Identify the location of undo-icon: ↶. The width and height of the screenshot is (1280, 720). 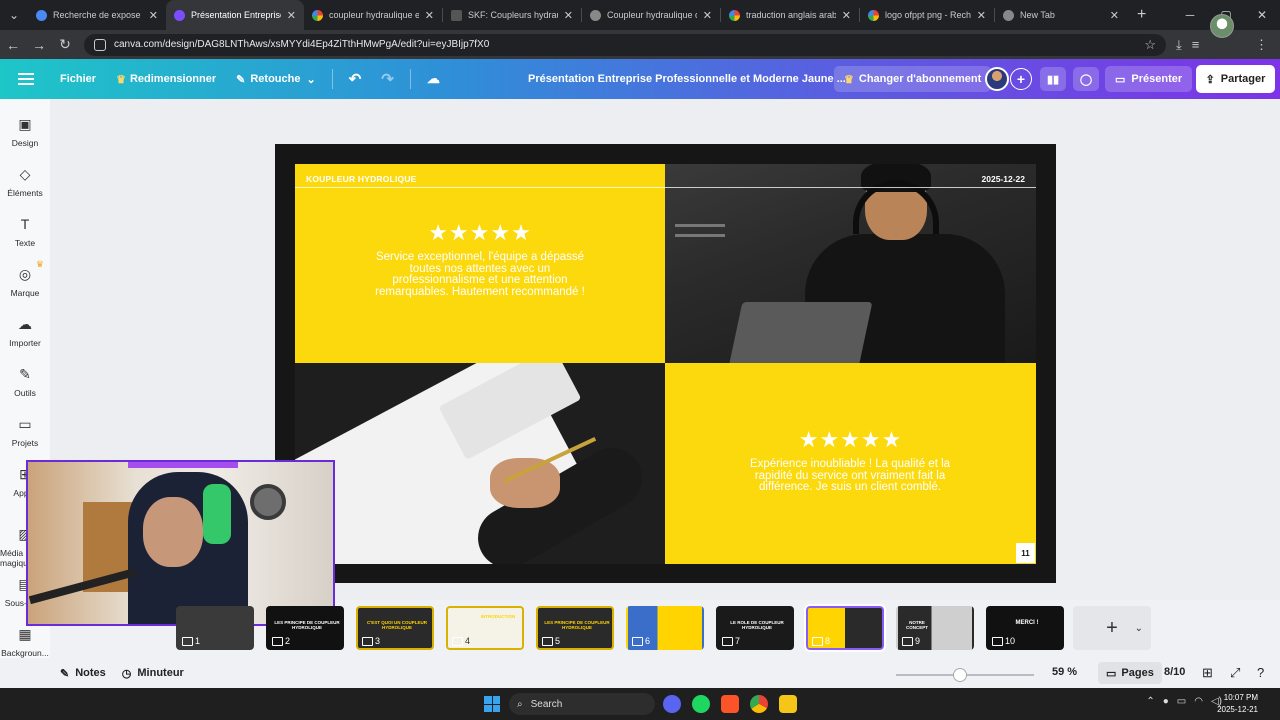
(355, 79).